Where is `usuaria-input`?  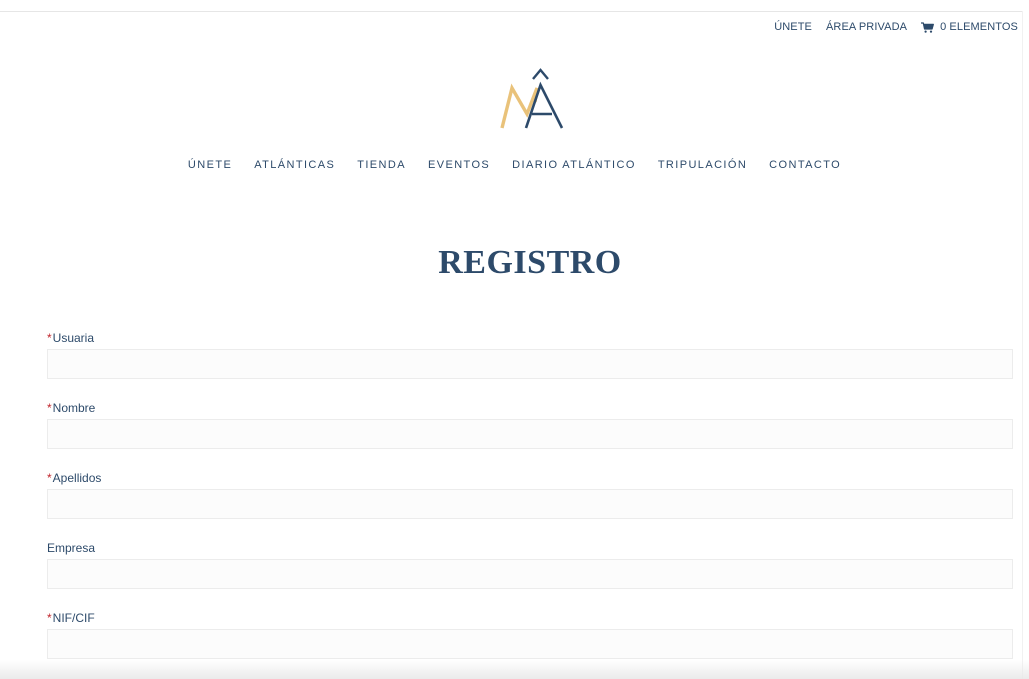 usuaria-input is located at coordinates (530, 364).